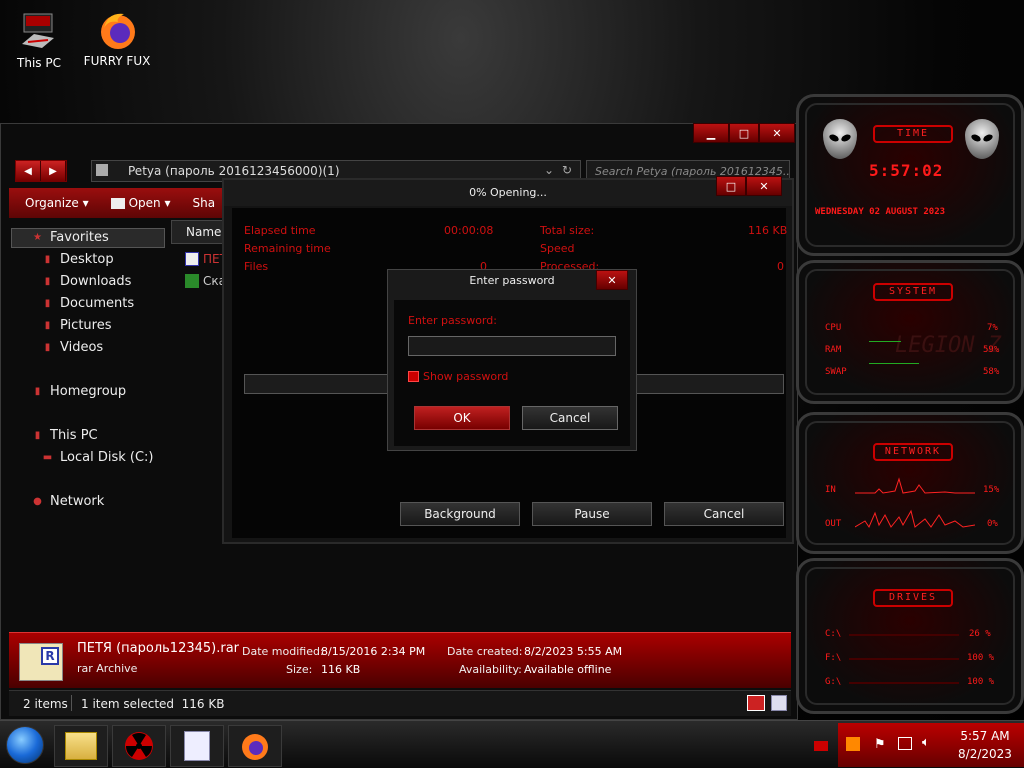  Describe the element at coordinates (139, 746) in the screenshot. I see `taskbar-radiation-app` at that location.